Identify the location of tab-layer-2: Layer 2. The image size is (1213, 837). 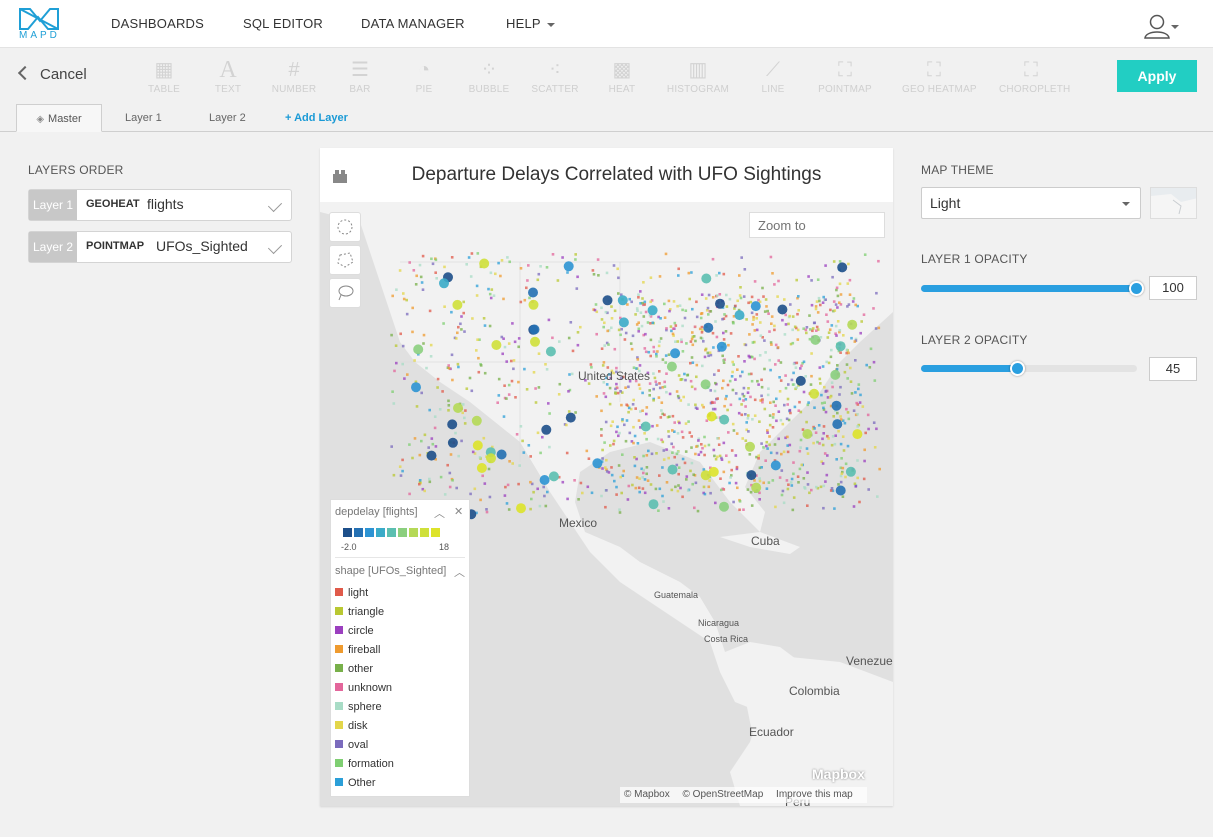
(227, 118).